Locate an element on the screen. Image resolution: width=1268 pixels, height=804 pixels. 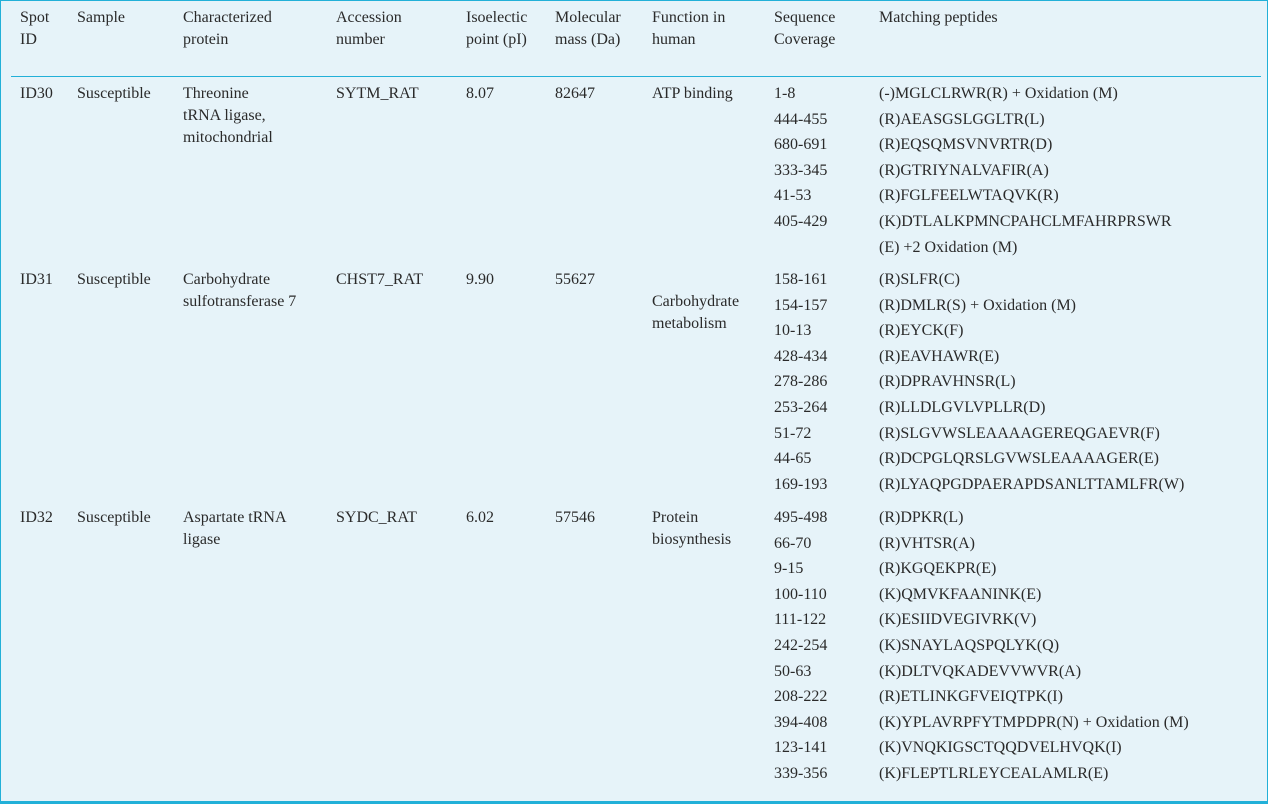
header-text: Accession is located at coordinates (369, 17).